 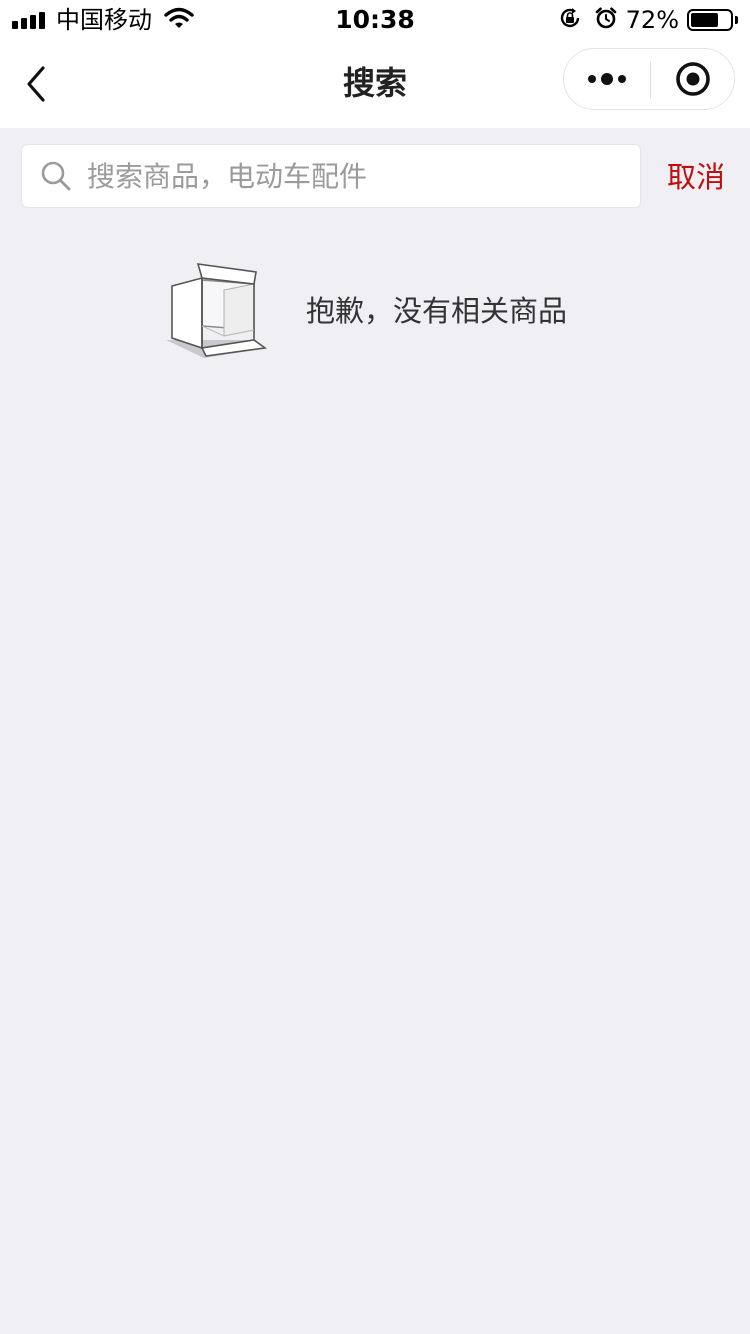 I want to click on capsule-menu, so click(x=649, y=79).